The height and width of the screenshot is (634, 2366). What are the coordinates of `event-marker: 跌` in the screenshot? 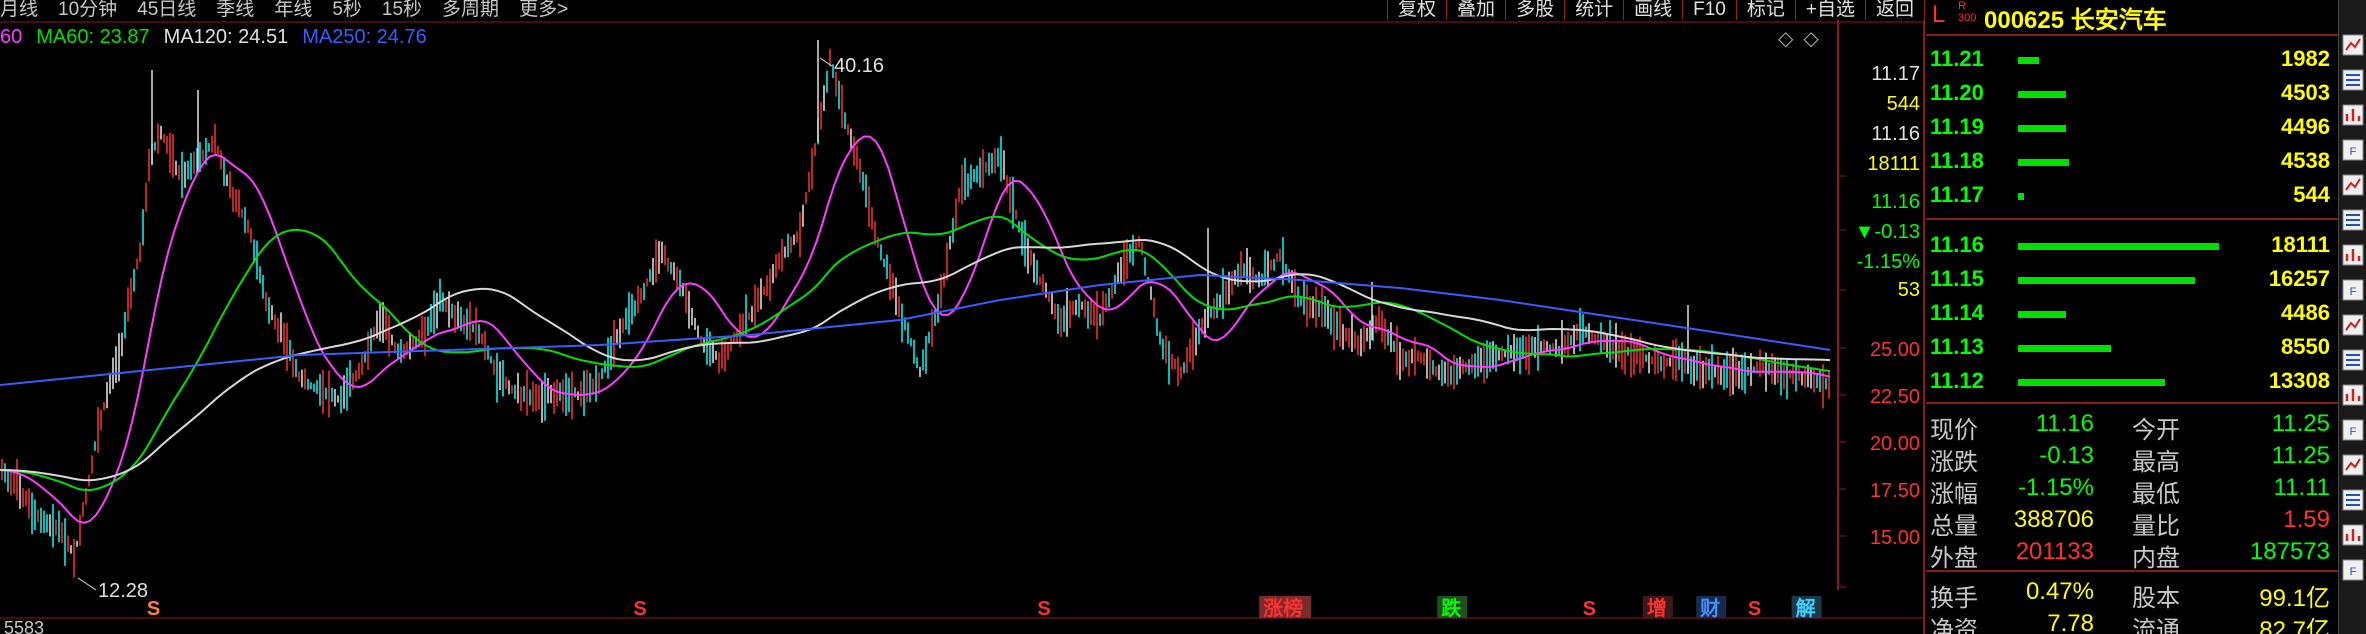 It's located at (1451, 608).